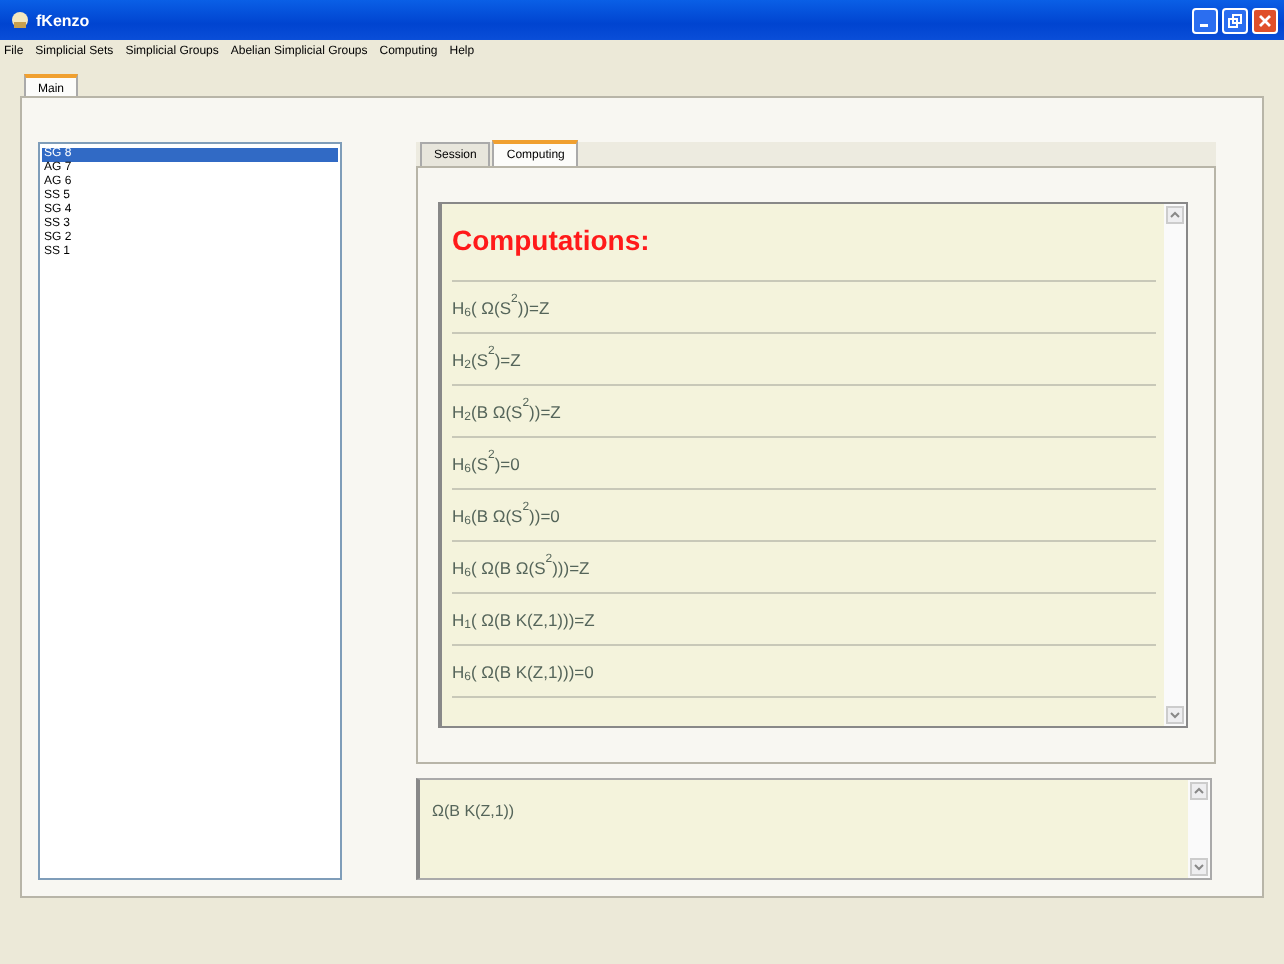  I want to click on close-icon, so click(1265, 20).